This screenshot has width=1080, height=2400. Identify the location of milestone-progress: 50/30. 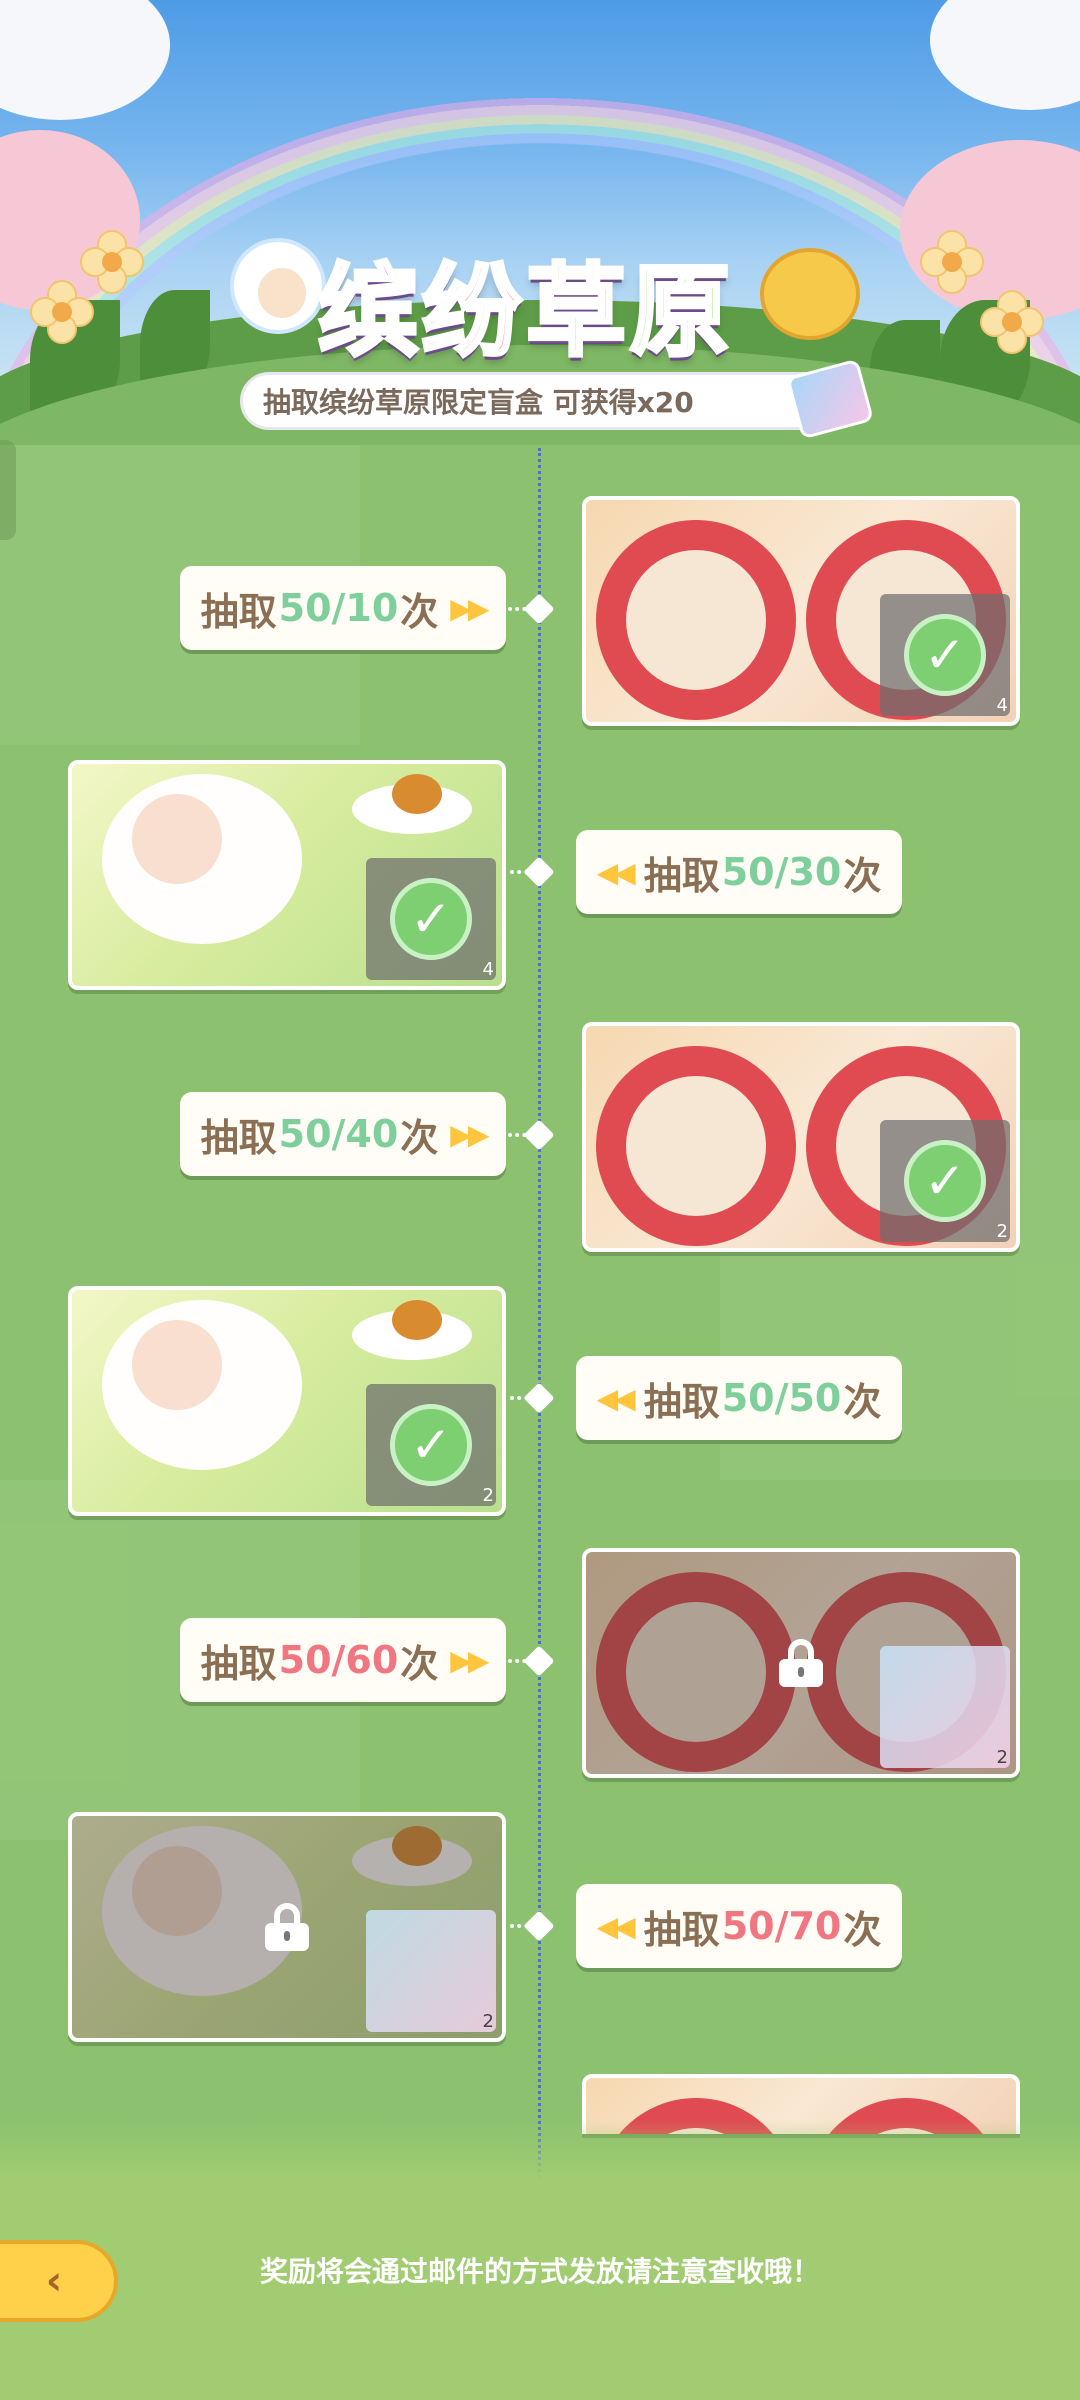
(781, 872).